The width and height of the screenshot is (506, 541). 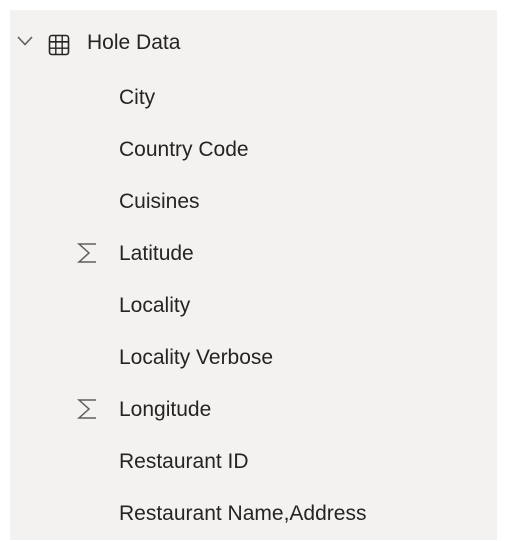 I want to click on field-label: Cuisines, so click(x=159, y=201).